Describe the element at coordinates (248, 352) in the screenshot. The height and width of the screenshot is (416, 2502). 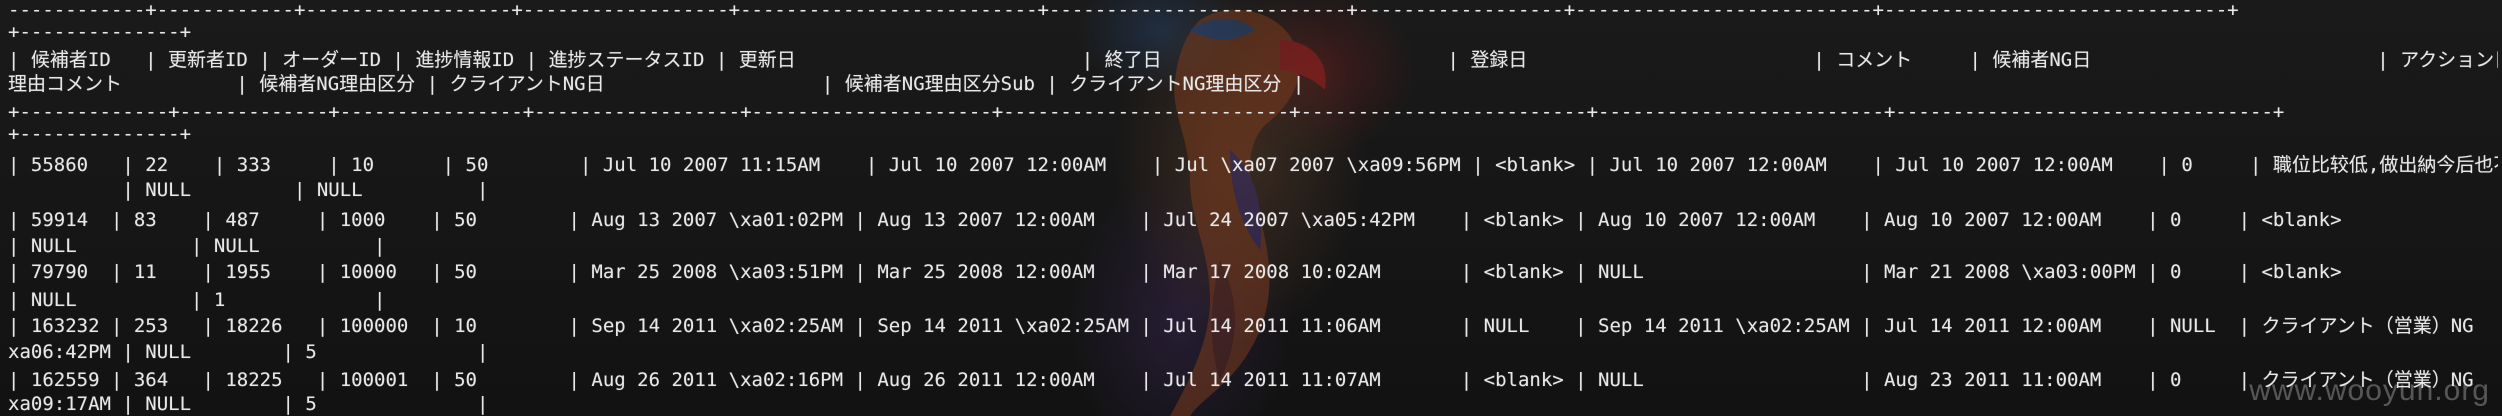
I see `table-row-continued: xa06:42PM | NULL | 5 |` at that location.